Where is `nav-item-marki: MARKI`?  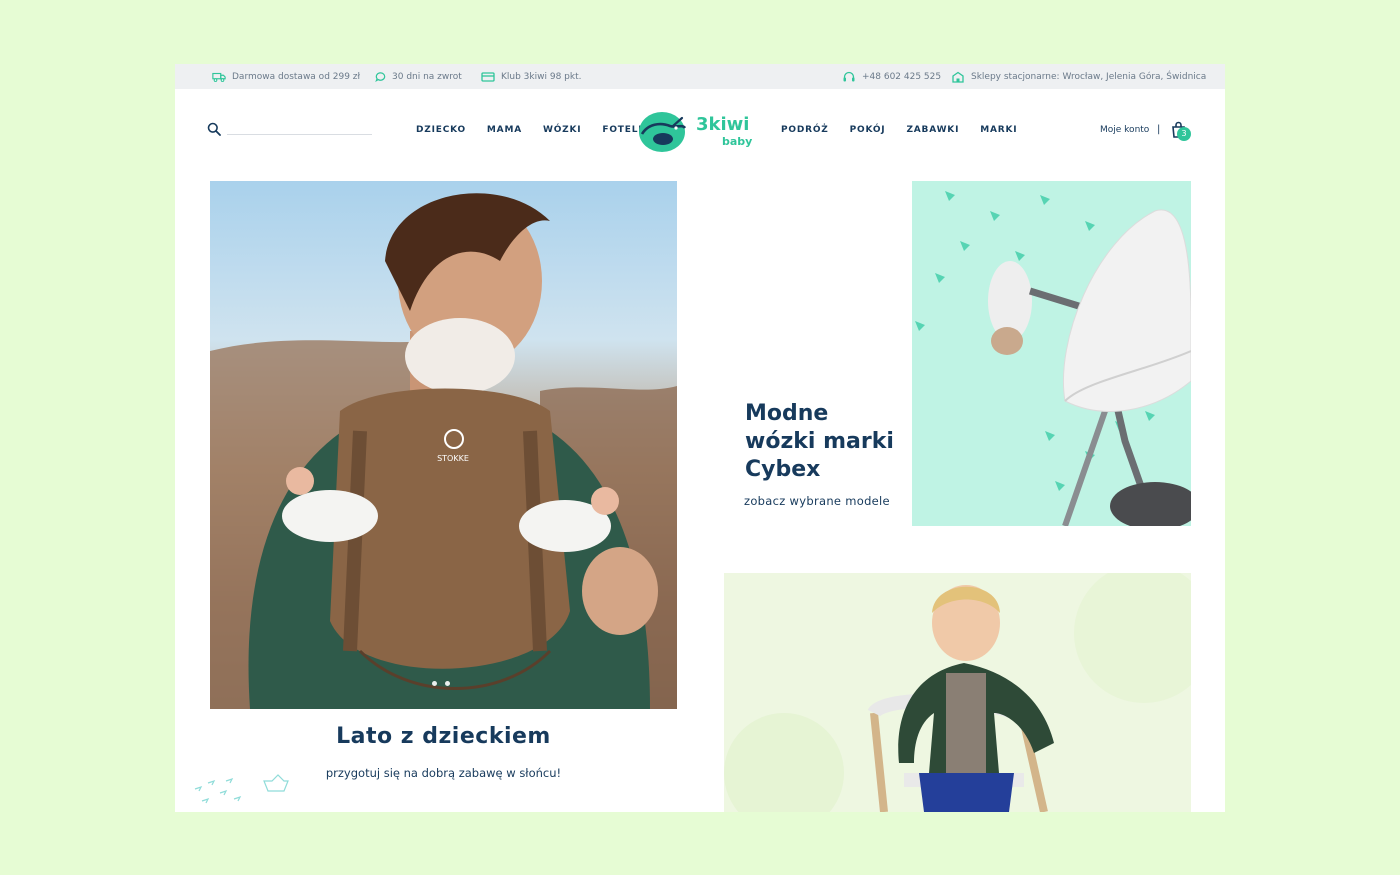
nav-item-marki: MARKI is located at coordinates (998, 130).